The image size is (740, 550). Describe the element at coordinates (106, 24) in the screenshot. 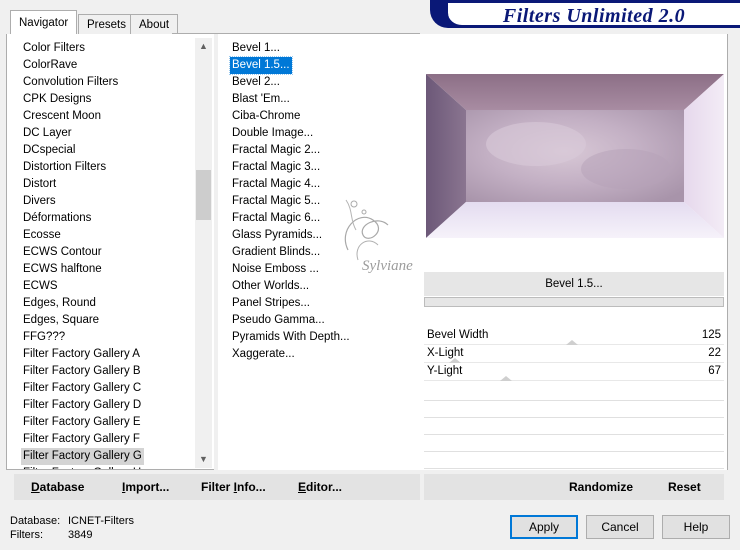

I see `tab-presets: Presets` at that location.